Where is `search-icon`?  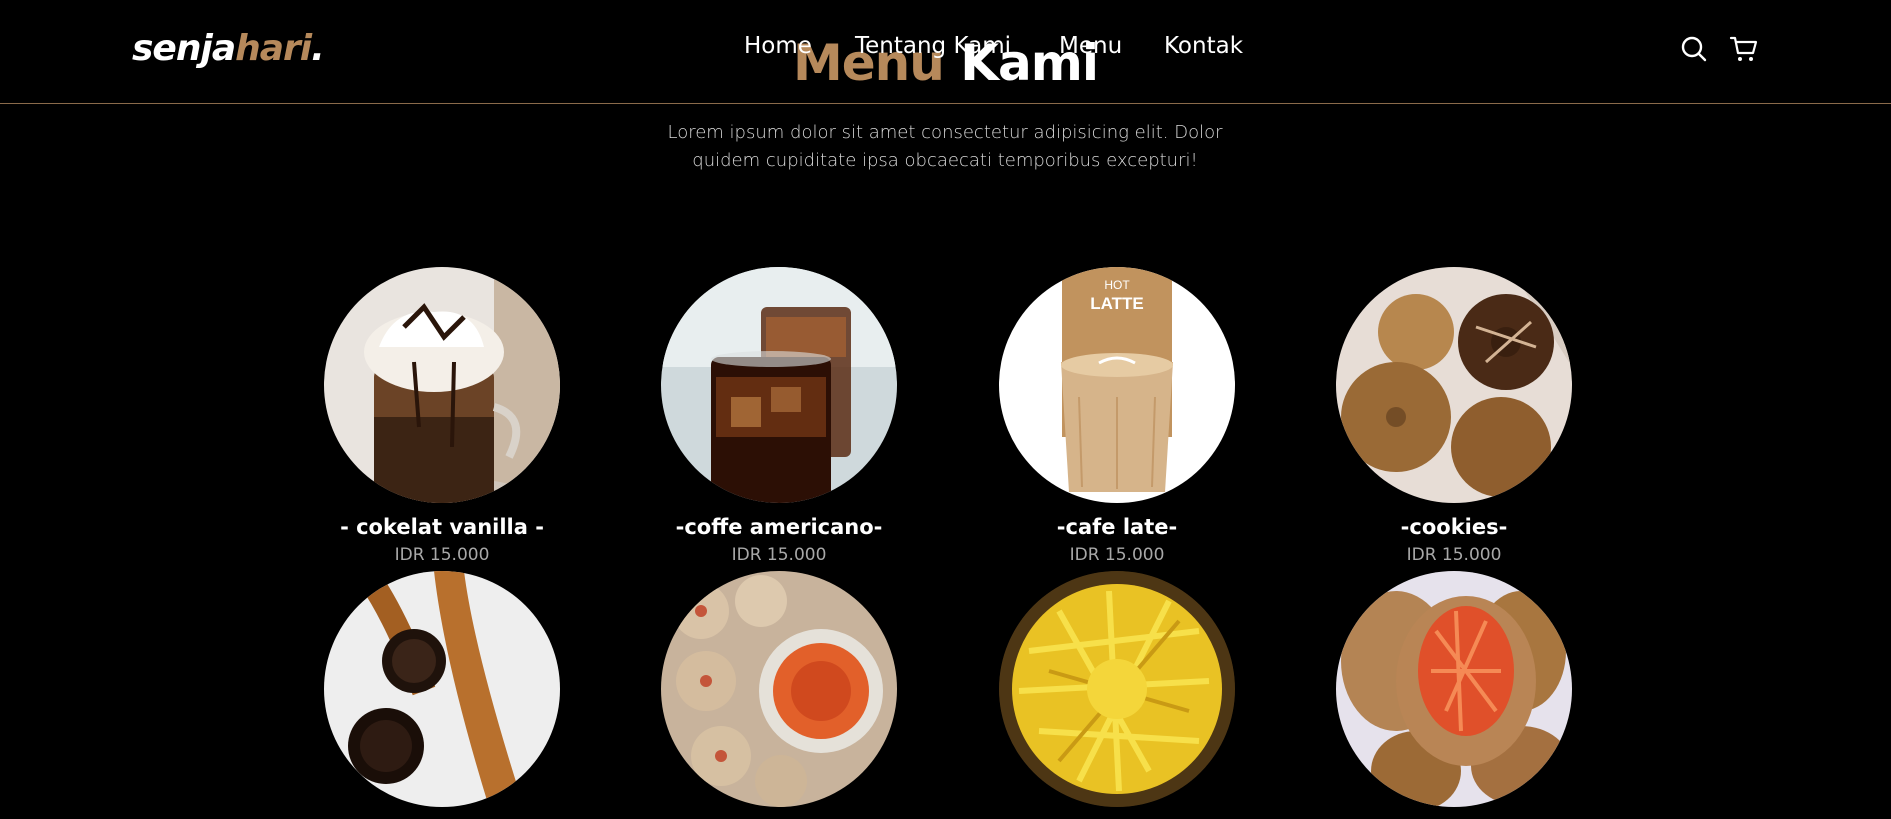
search-icon is located at coordinates (1694, 49).